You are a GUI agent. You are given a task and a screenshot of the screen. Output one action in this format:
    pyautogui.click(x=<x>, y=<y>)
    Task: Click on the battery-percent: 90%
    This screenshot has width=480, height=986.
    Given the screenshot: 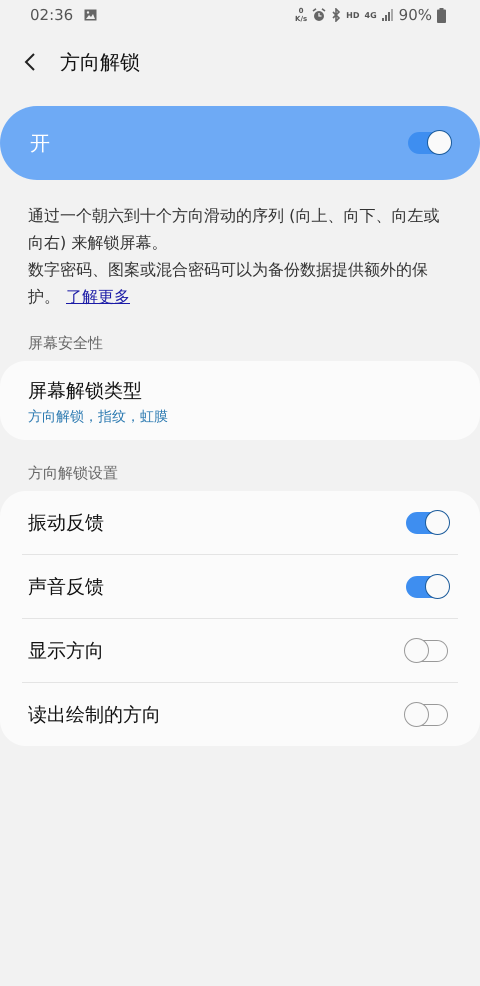 What is the action you would take?
    pyautogui.click(x=415, y=15)
    